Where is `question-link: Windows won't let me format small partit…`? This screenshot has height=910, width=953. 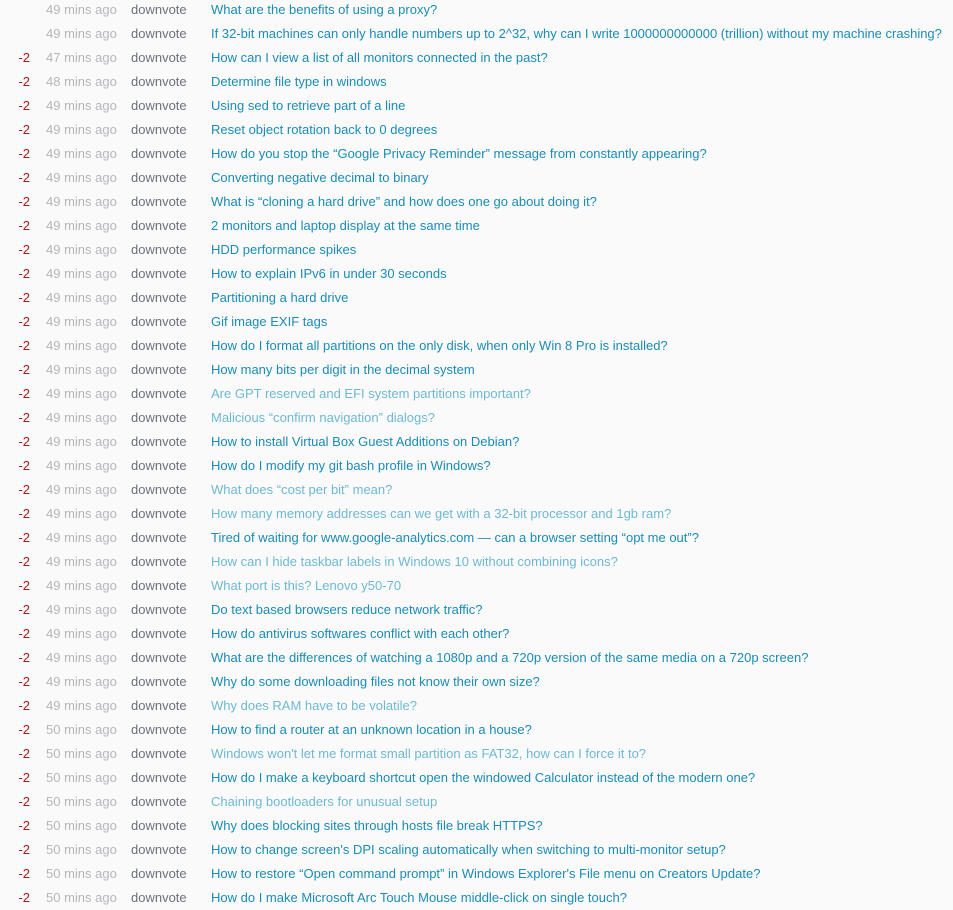
question-link: Windows won't let me format small partit… is located at coordinates (428, 754).